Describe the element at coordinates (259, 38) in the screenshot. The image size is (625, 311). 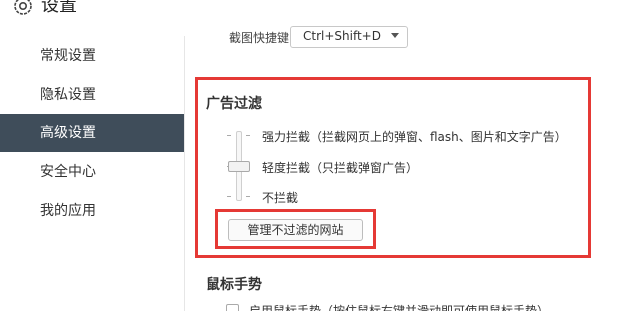
I see `screenshot-shortcut-label: 截图快捷键` at that location.